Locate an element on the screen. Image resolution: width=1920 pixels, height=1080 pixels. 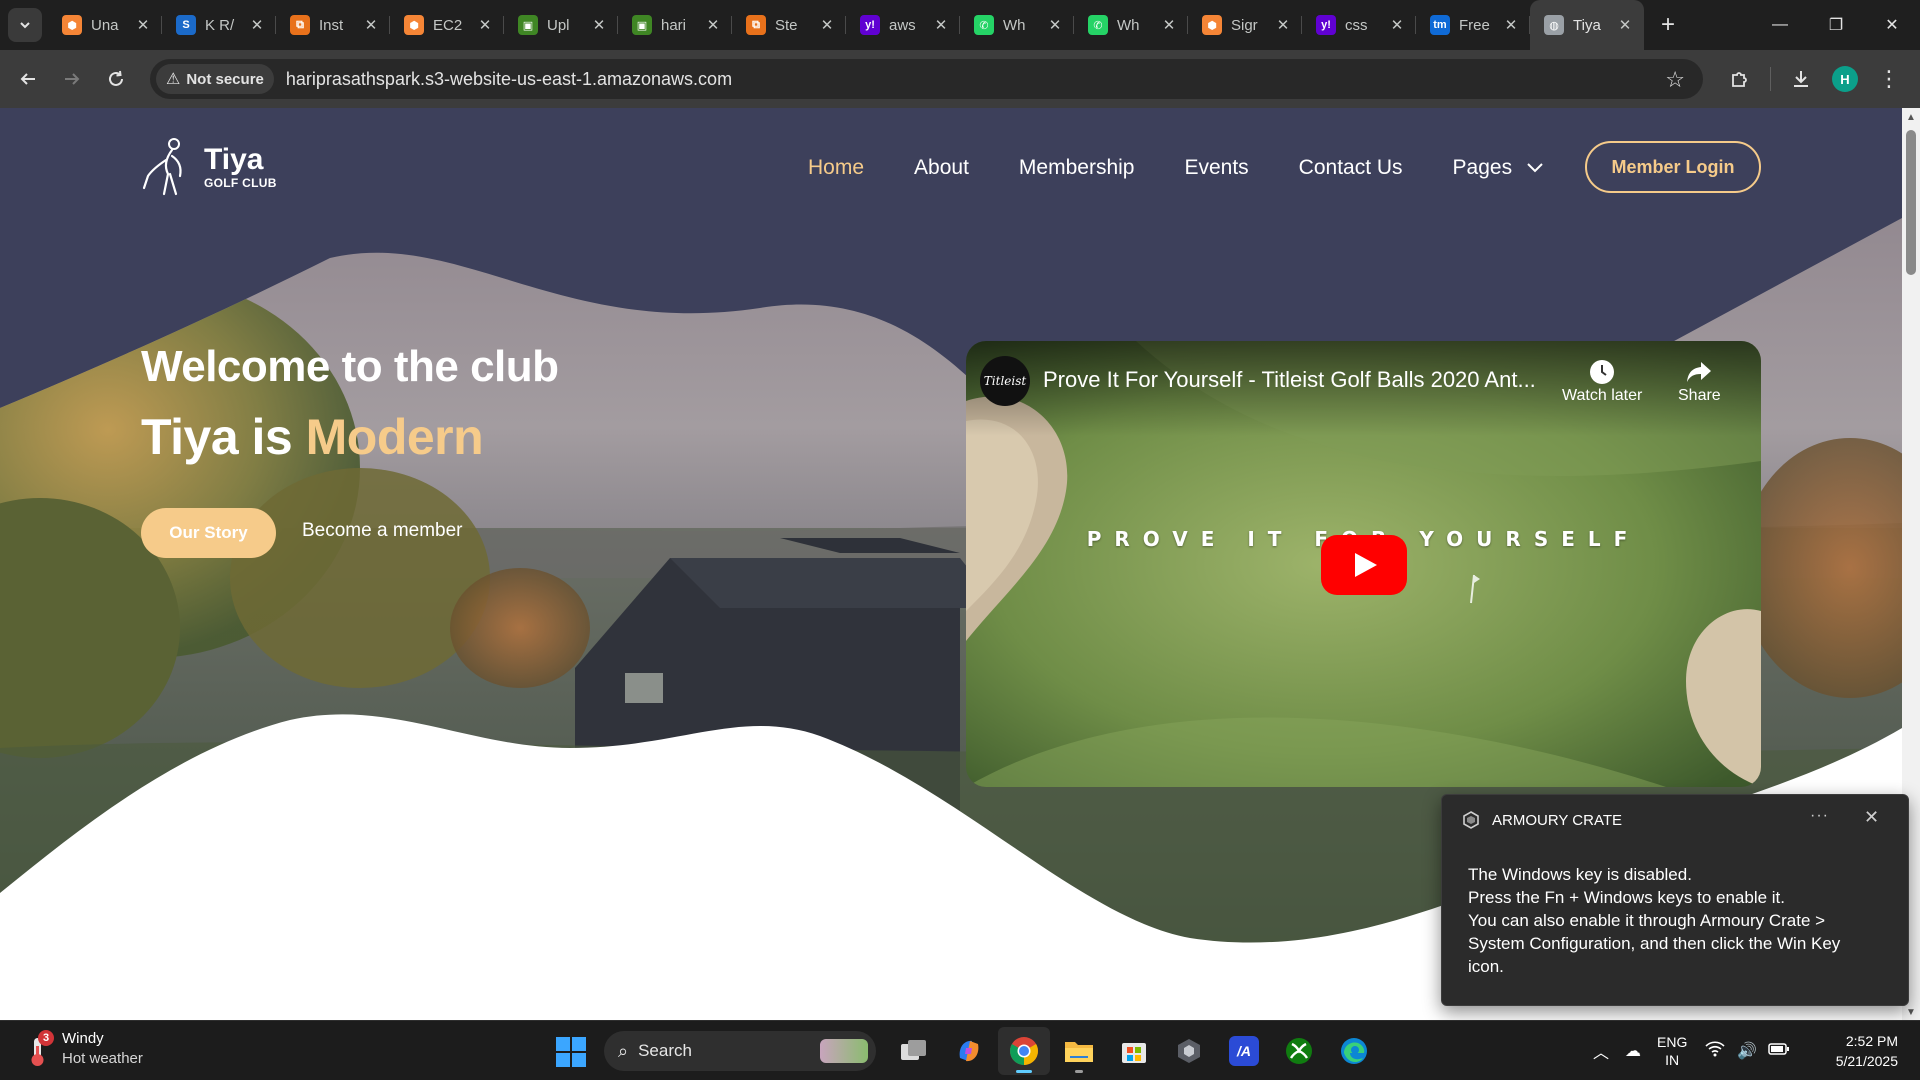
downloads-button is located at coordinates (1801, 79).